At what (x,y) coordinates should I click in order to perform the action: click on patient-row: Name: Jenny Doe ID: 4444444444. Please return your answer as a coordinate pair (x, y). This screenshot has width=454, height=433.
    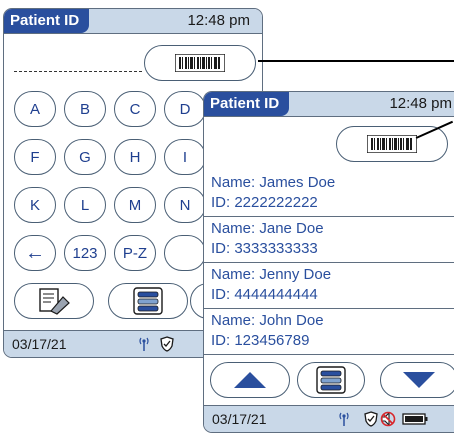
    Looking at the image, I should click on (329, 285).